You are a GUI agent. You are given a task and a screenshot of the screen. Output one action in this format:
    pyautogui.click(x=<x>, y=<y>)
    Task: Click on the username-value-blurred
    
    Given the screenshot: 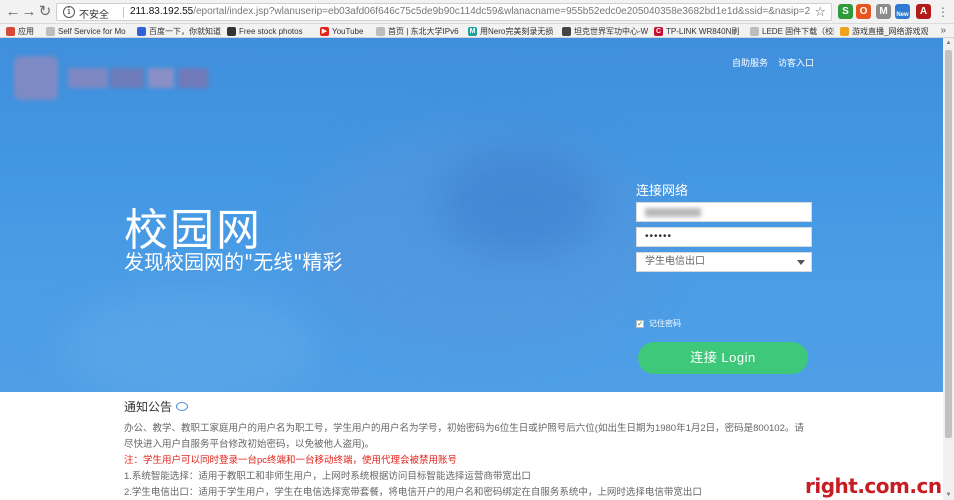 What is the action you would take?
    pyautogui.click(x=673, y=212)
    